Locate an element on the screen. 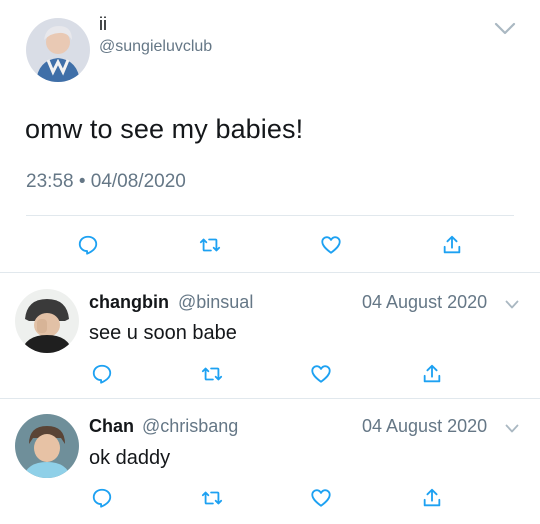  tweet-timestamp: 23:58 • 04/08/2020 is located at coordinates (106, 182).